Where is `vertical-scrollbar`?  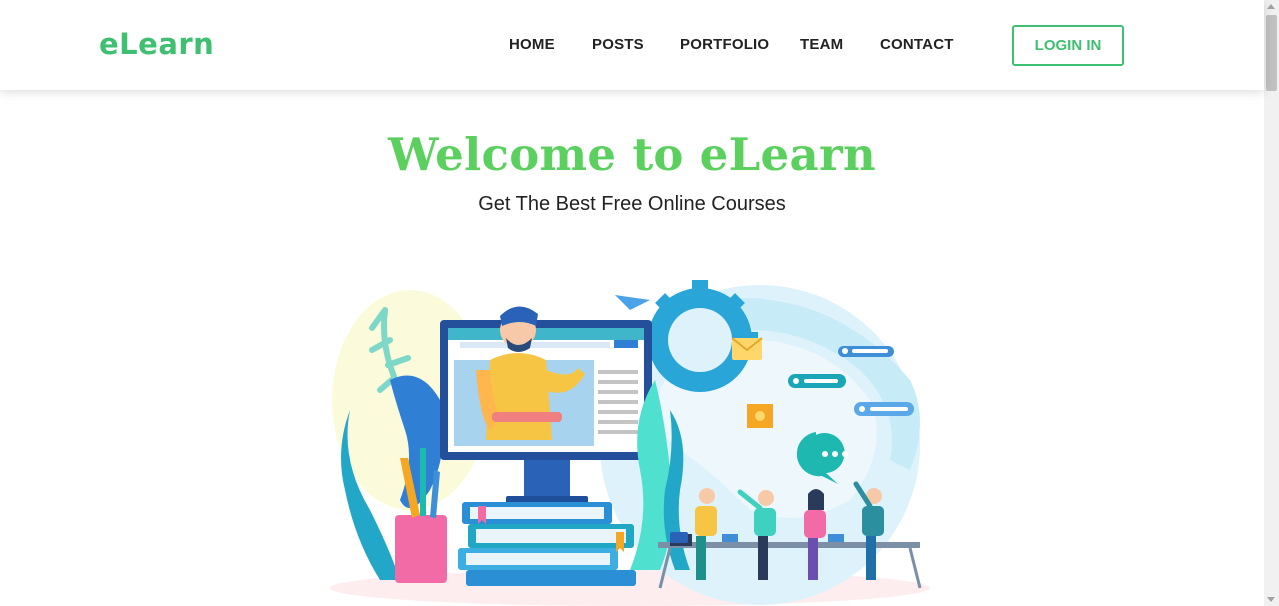
vertical-scrollbar is located at coordinates (1271, 303).